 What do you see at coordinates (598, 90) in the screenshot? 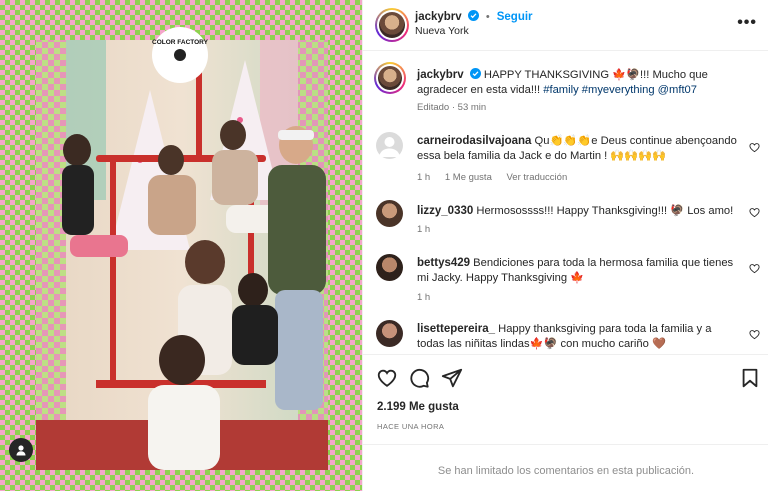
I see `caption-hashtags: #family #myeverything` at bounding box center [598, 90].